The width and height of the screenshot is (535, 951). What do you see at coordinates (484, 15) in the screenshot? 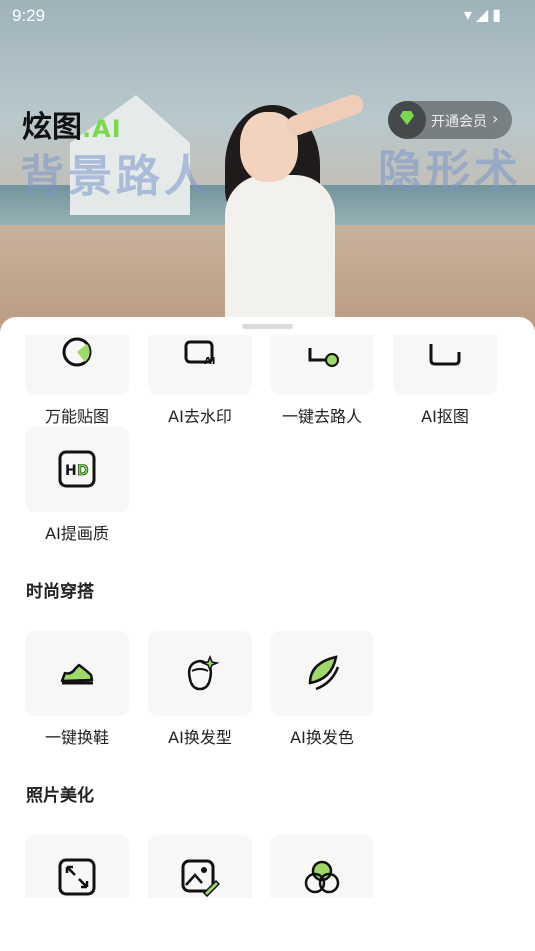
I see `status-icons: ▾◢▮` at bounding box center [484, 15].